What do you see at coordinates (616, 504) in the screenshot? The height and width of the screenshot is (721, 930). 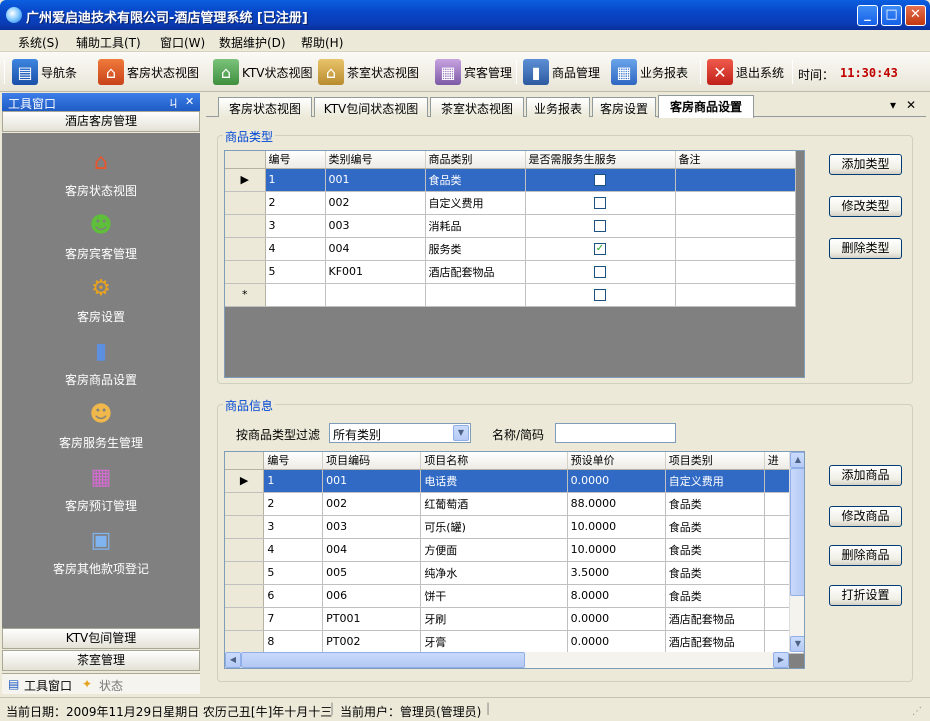 I see `cell-default-price: 88.0000` at bounding box center [616, 504].